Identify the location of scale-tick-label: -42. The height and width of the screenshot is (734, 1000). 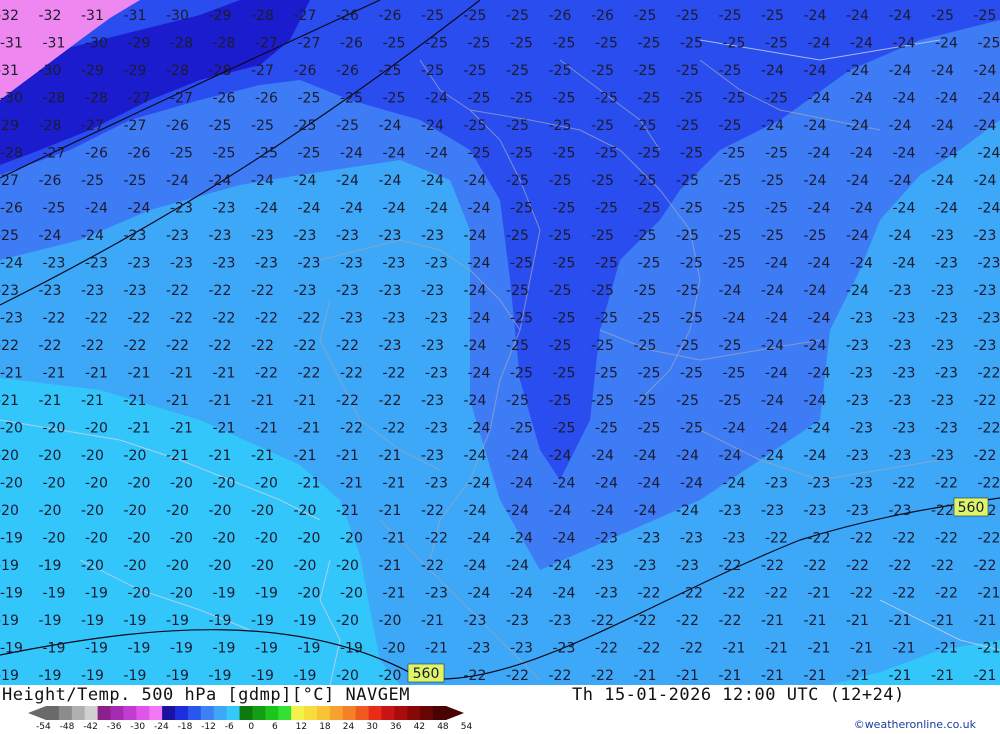
(90, 727).